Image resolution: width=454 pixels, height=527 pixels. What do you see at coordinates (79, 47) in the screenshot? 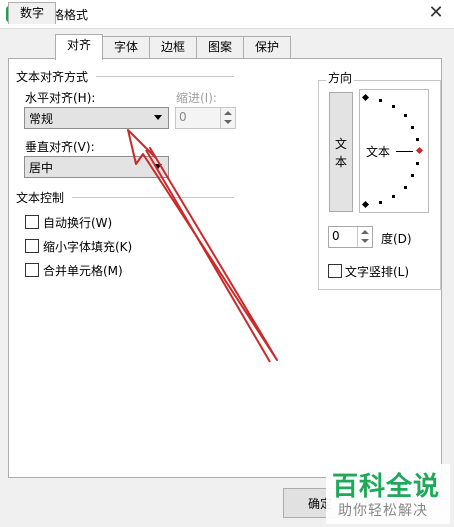
I see `tab-alignment: 对齐` at bounding box center [79, 47].